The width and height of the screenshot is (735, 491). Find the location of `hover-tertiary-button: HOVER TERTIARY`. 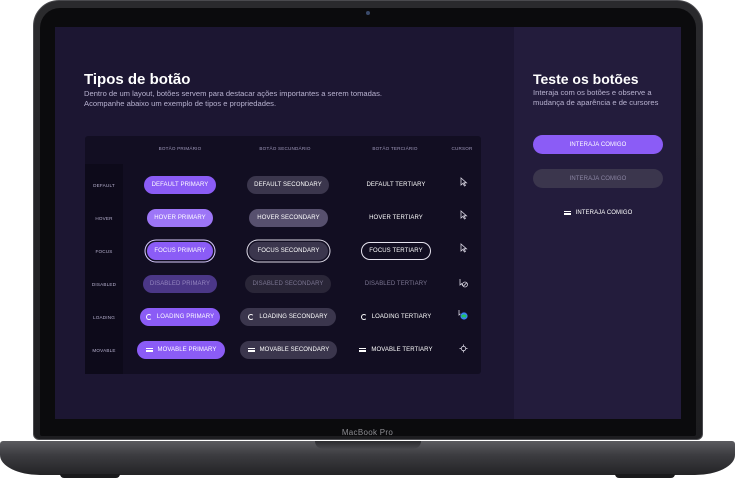

hover-tertiary-button: HOVER TERTIARY is located at coordinates (396, 218).